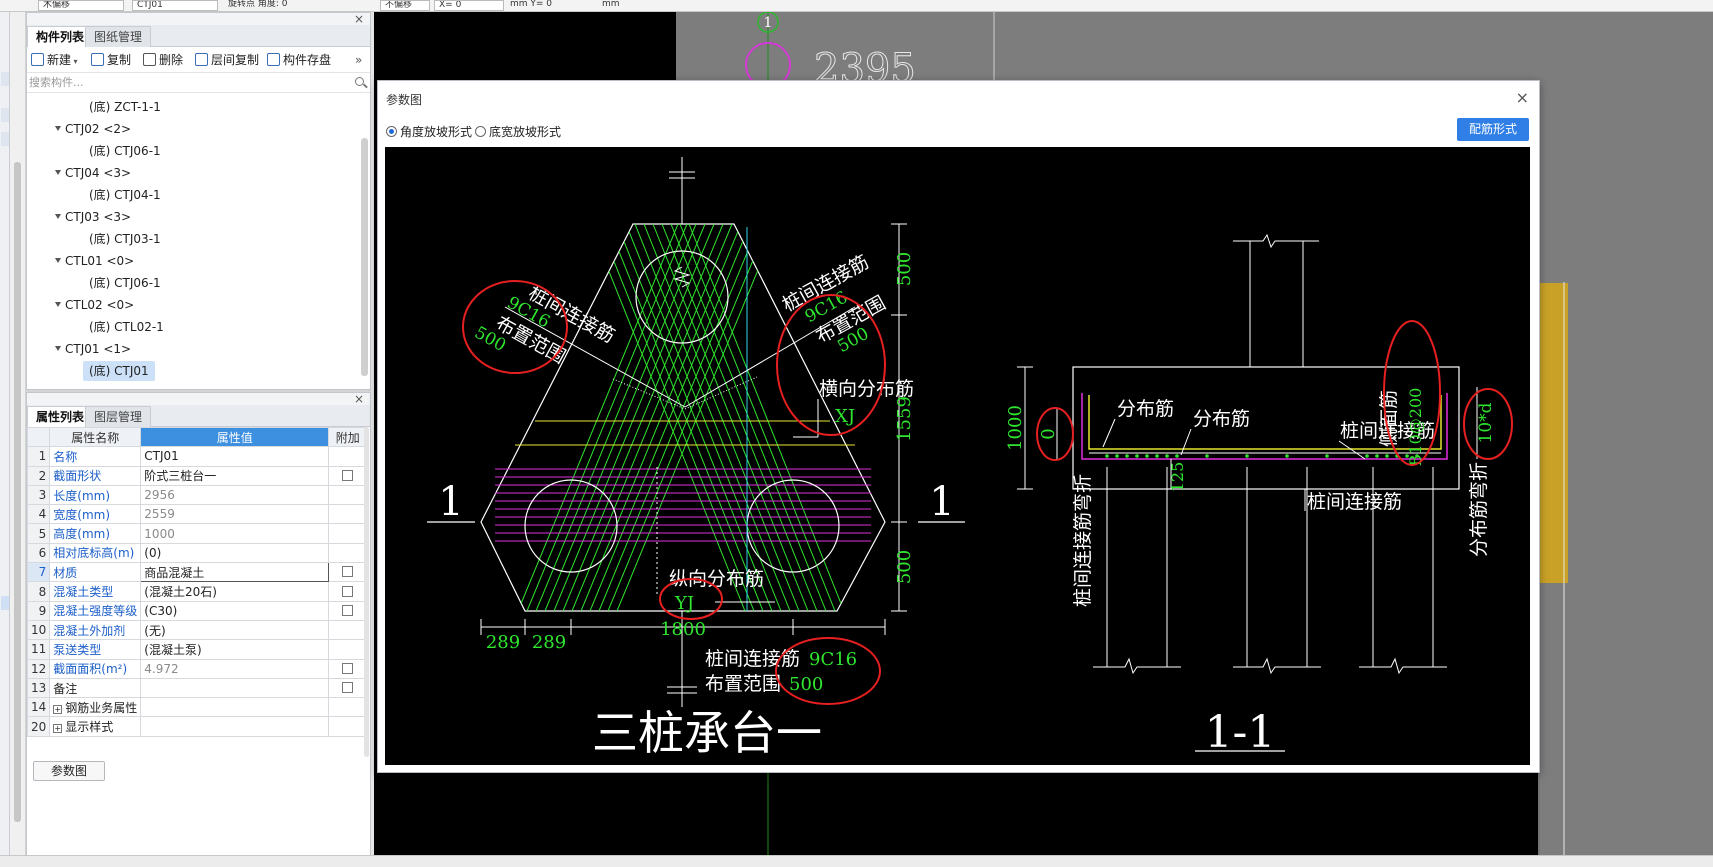 This screenshot has height=867, width=1713. Describe the element at coordinates (235, 533) in the screenshot. I see `property-value: 1000` at that location.